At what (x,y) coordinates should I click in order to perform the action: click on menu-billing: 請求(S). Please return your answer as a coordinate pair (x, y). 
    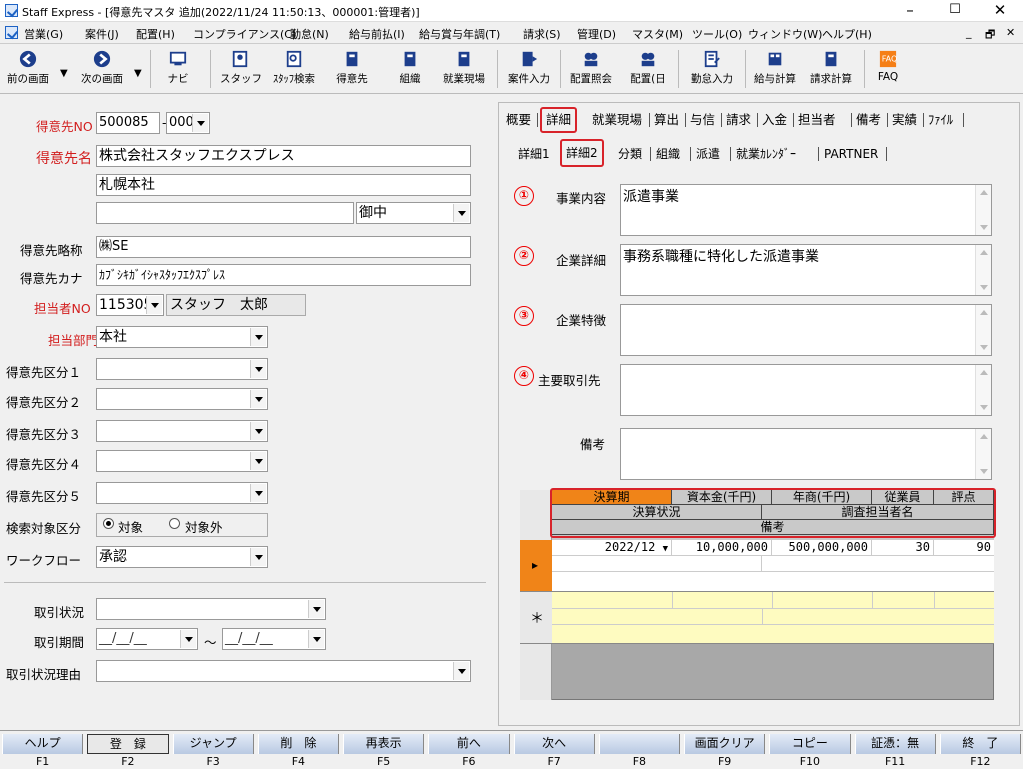
    Looking at the image, I should click on (542, 34).